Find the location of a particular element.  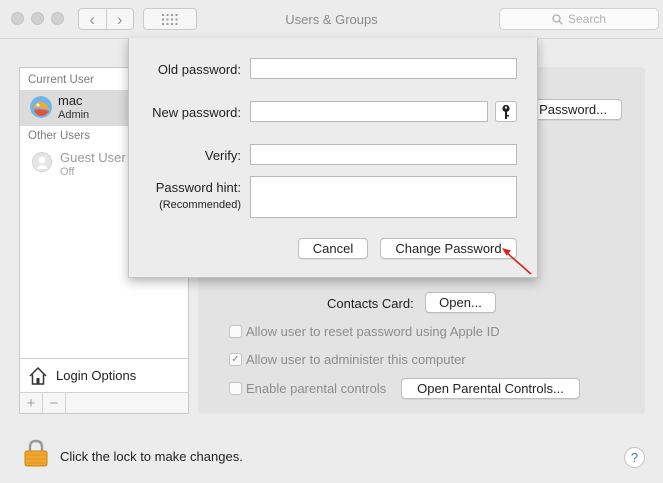

parental-controls-label: Enable parental controls is located at coordinates (316, 388).